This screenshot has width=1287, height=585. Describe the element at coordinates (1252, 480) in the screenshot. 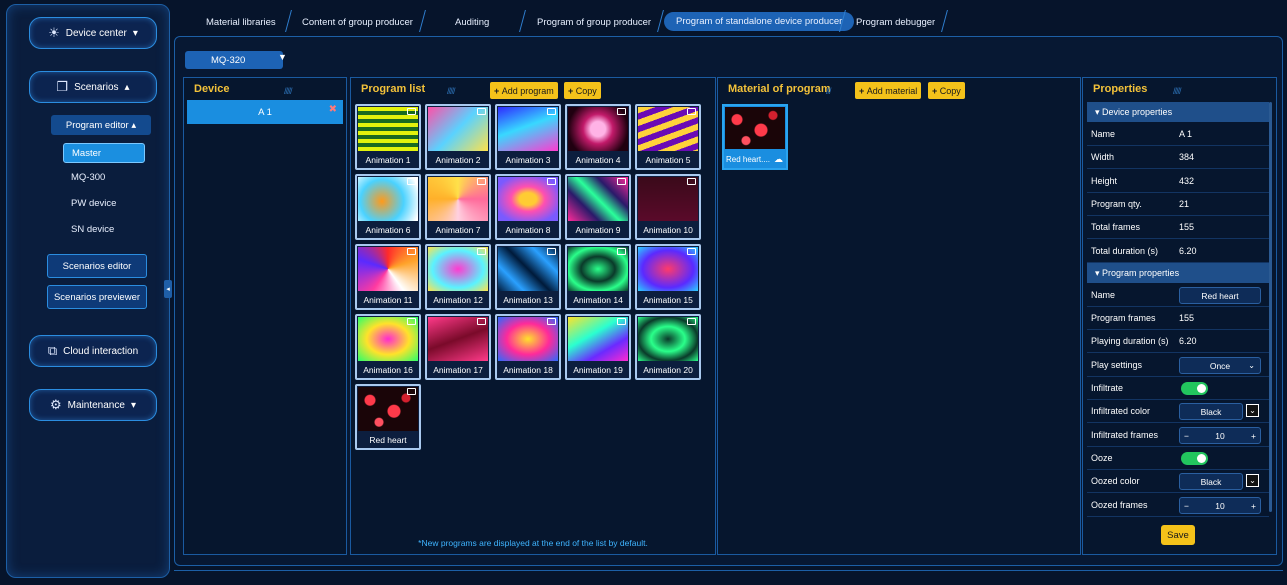

I see `oozed-color-picker: ⌄` at that location.